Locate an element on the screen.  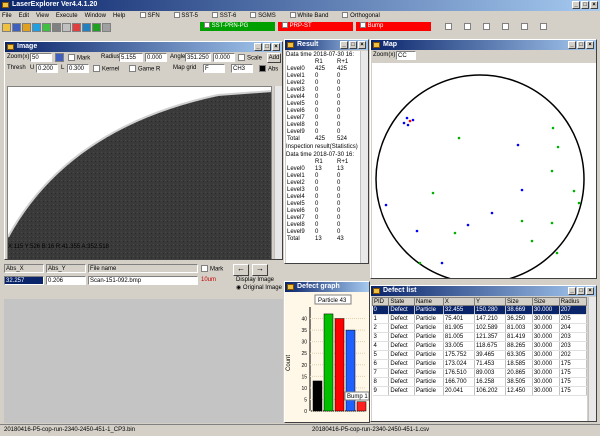
save-icon is located at coordinates (59, 57).